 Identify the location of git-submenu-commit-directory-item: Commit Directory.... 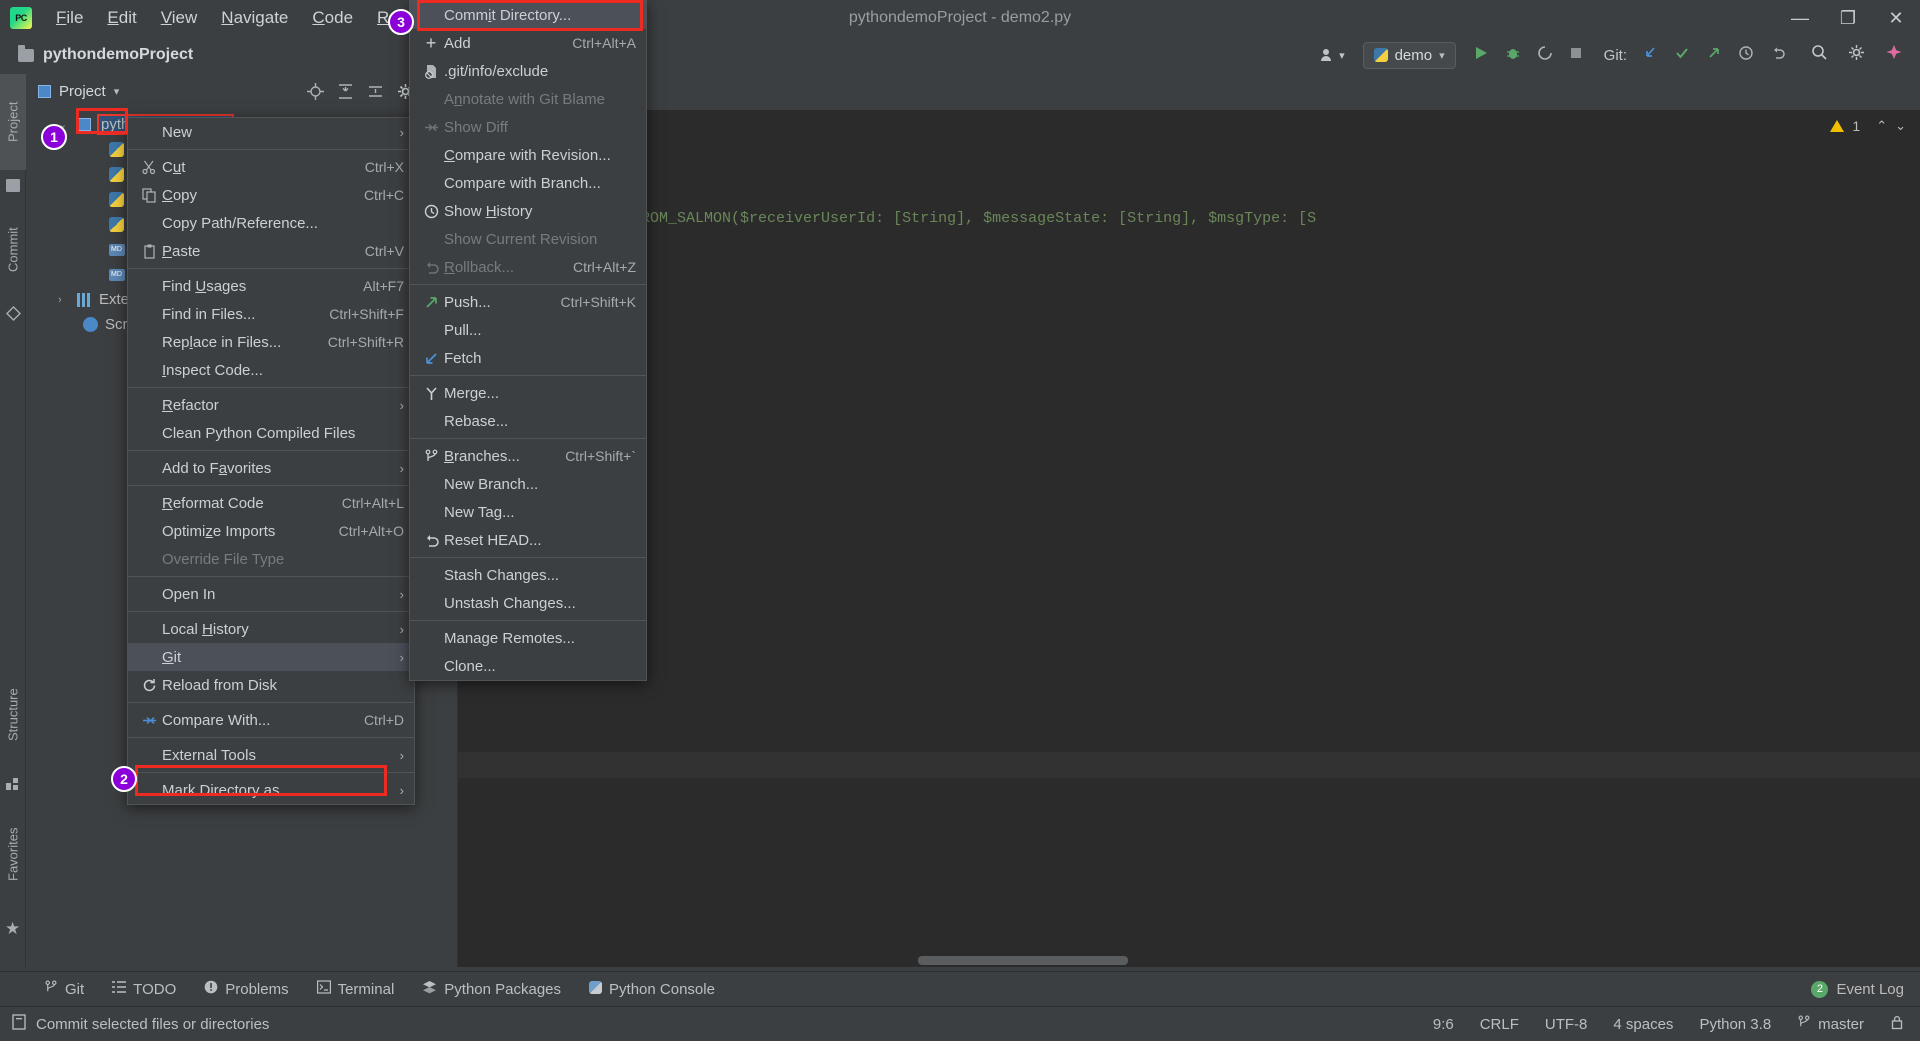
(528, 15).